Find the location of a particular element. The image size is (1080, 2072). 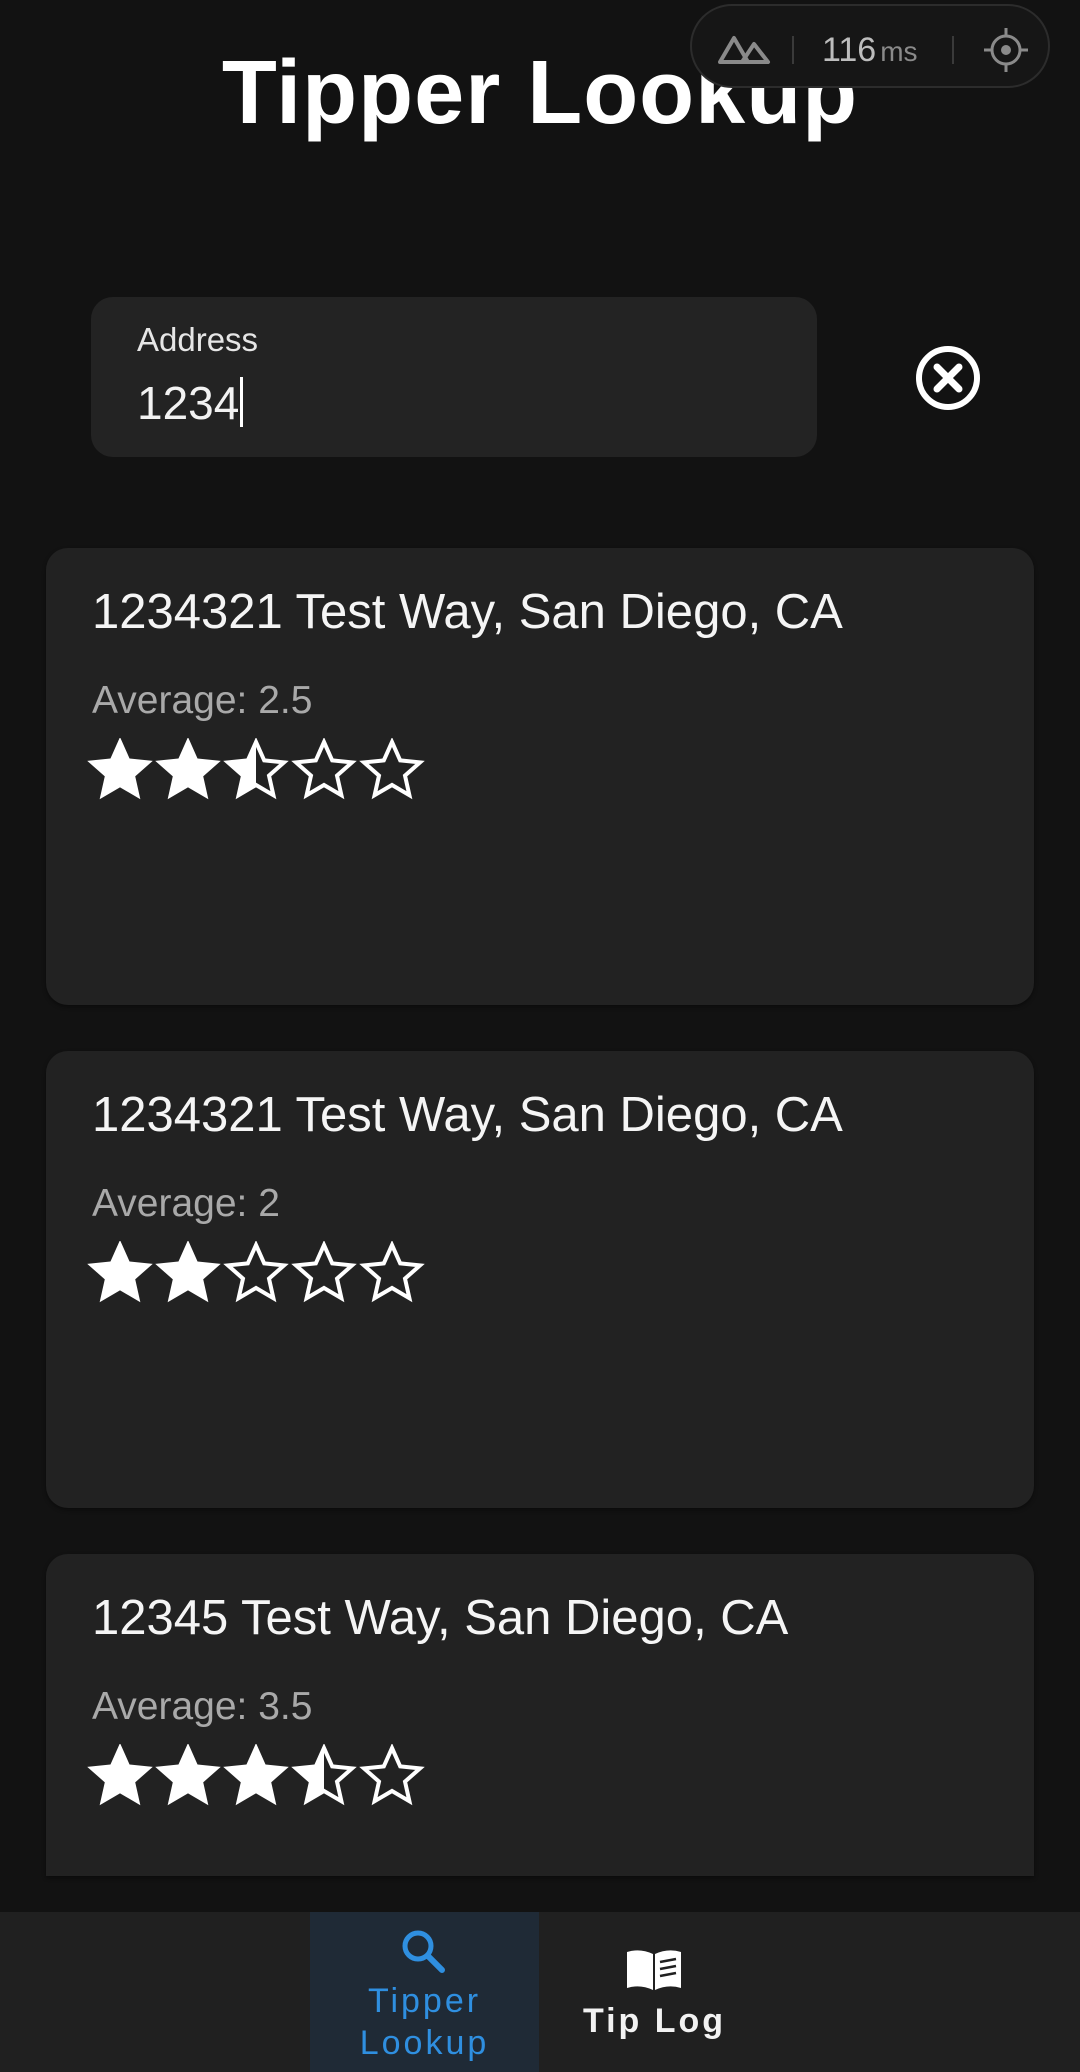

nav-label: Tipper Lookup is located at coordinates (424, 2022).